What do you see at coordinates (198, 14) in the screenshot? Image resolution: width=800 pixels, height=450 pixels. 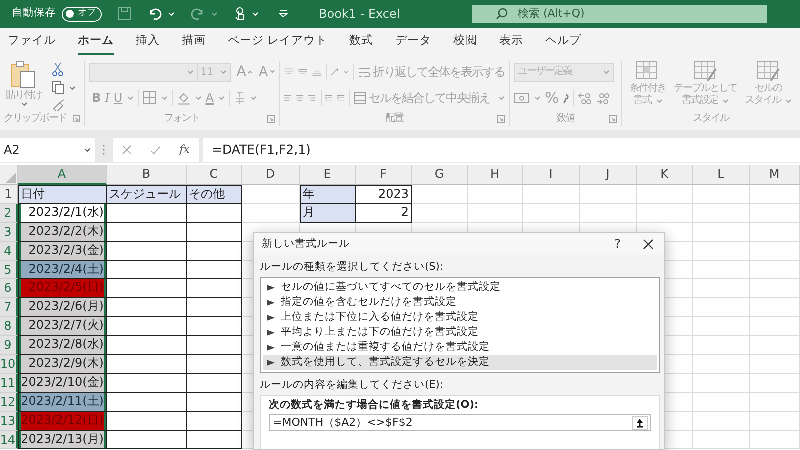 I see `redo-icon` at bounding box center [198, 14].